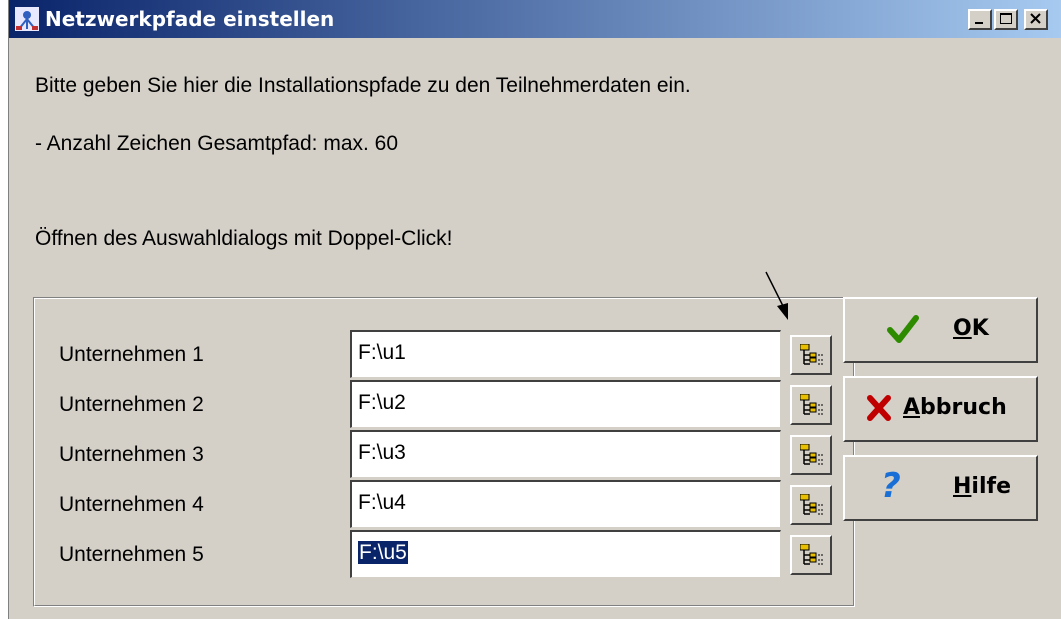  Describe the element at coordinates (979, 23) in the screenshot. I see `minimize-icon` at that location.